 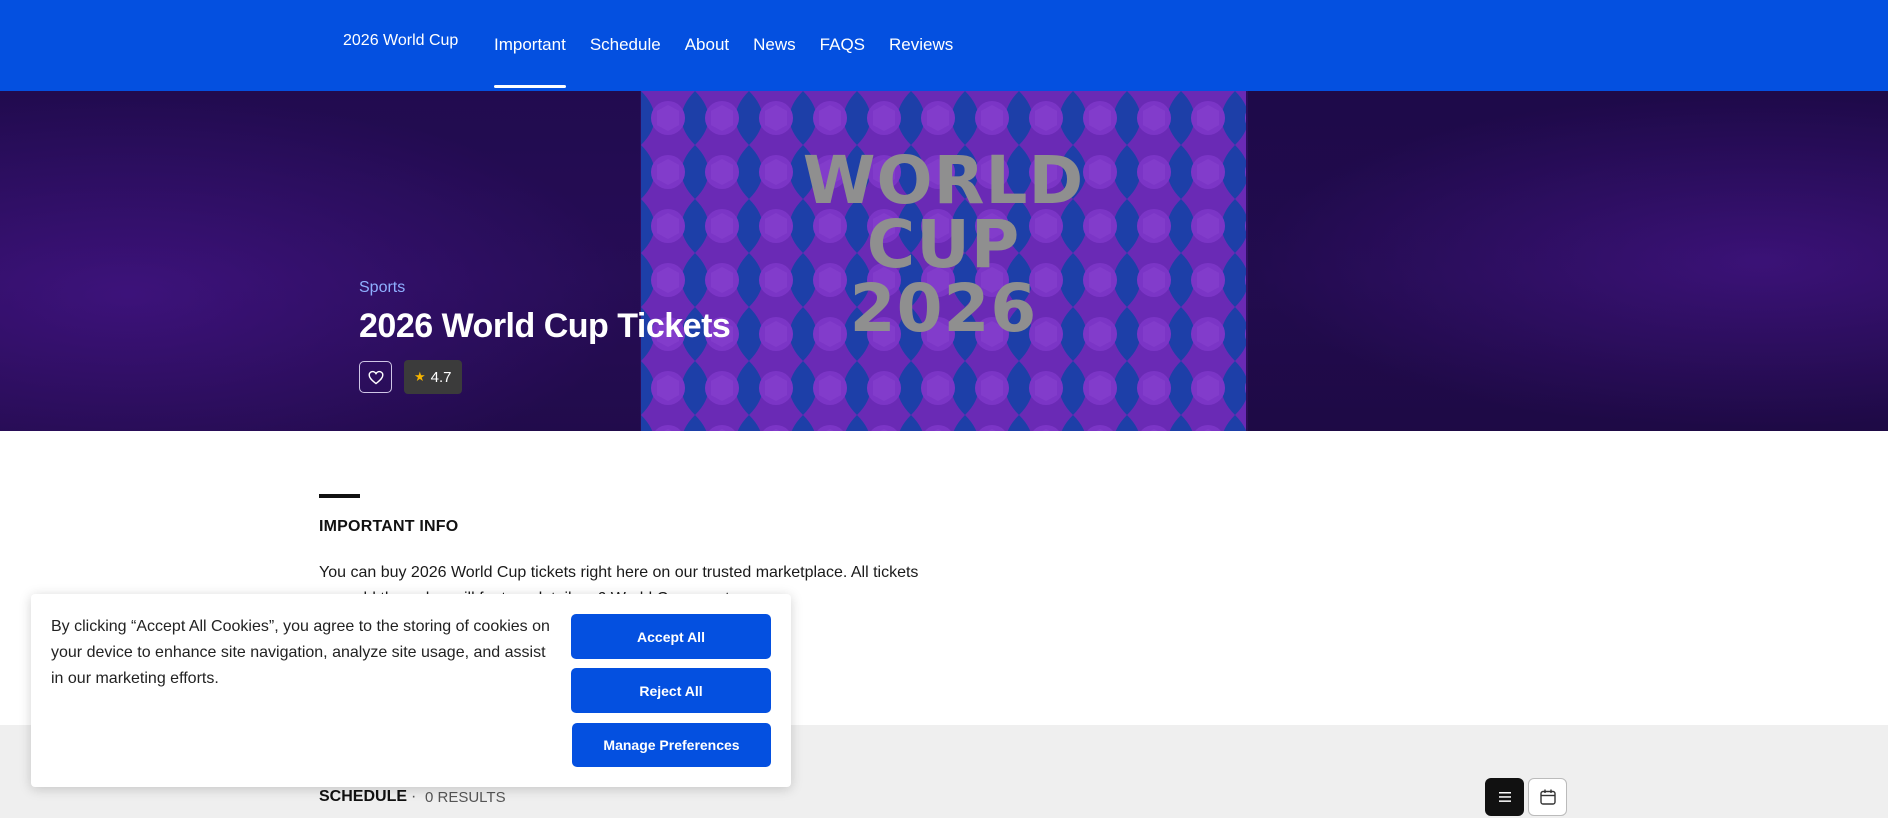 What do you see at coordinates (842, 45) in the screenshot?
I see `nav-link-faqs: FAQS` at bounding box center [842, 45].